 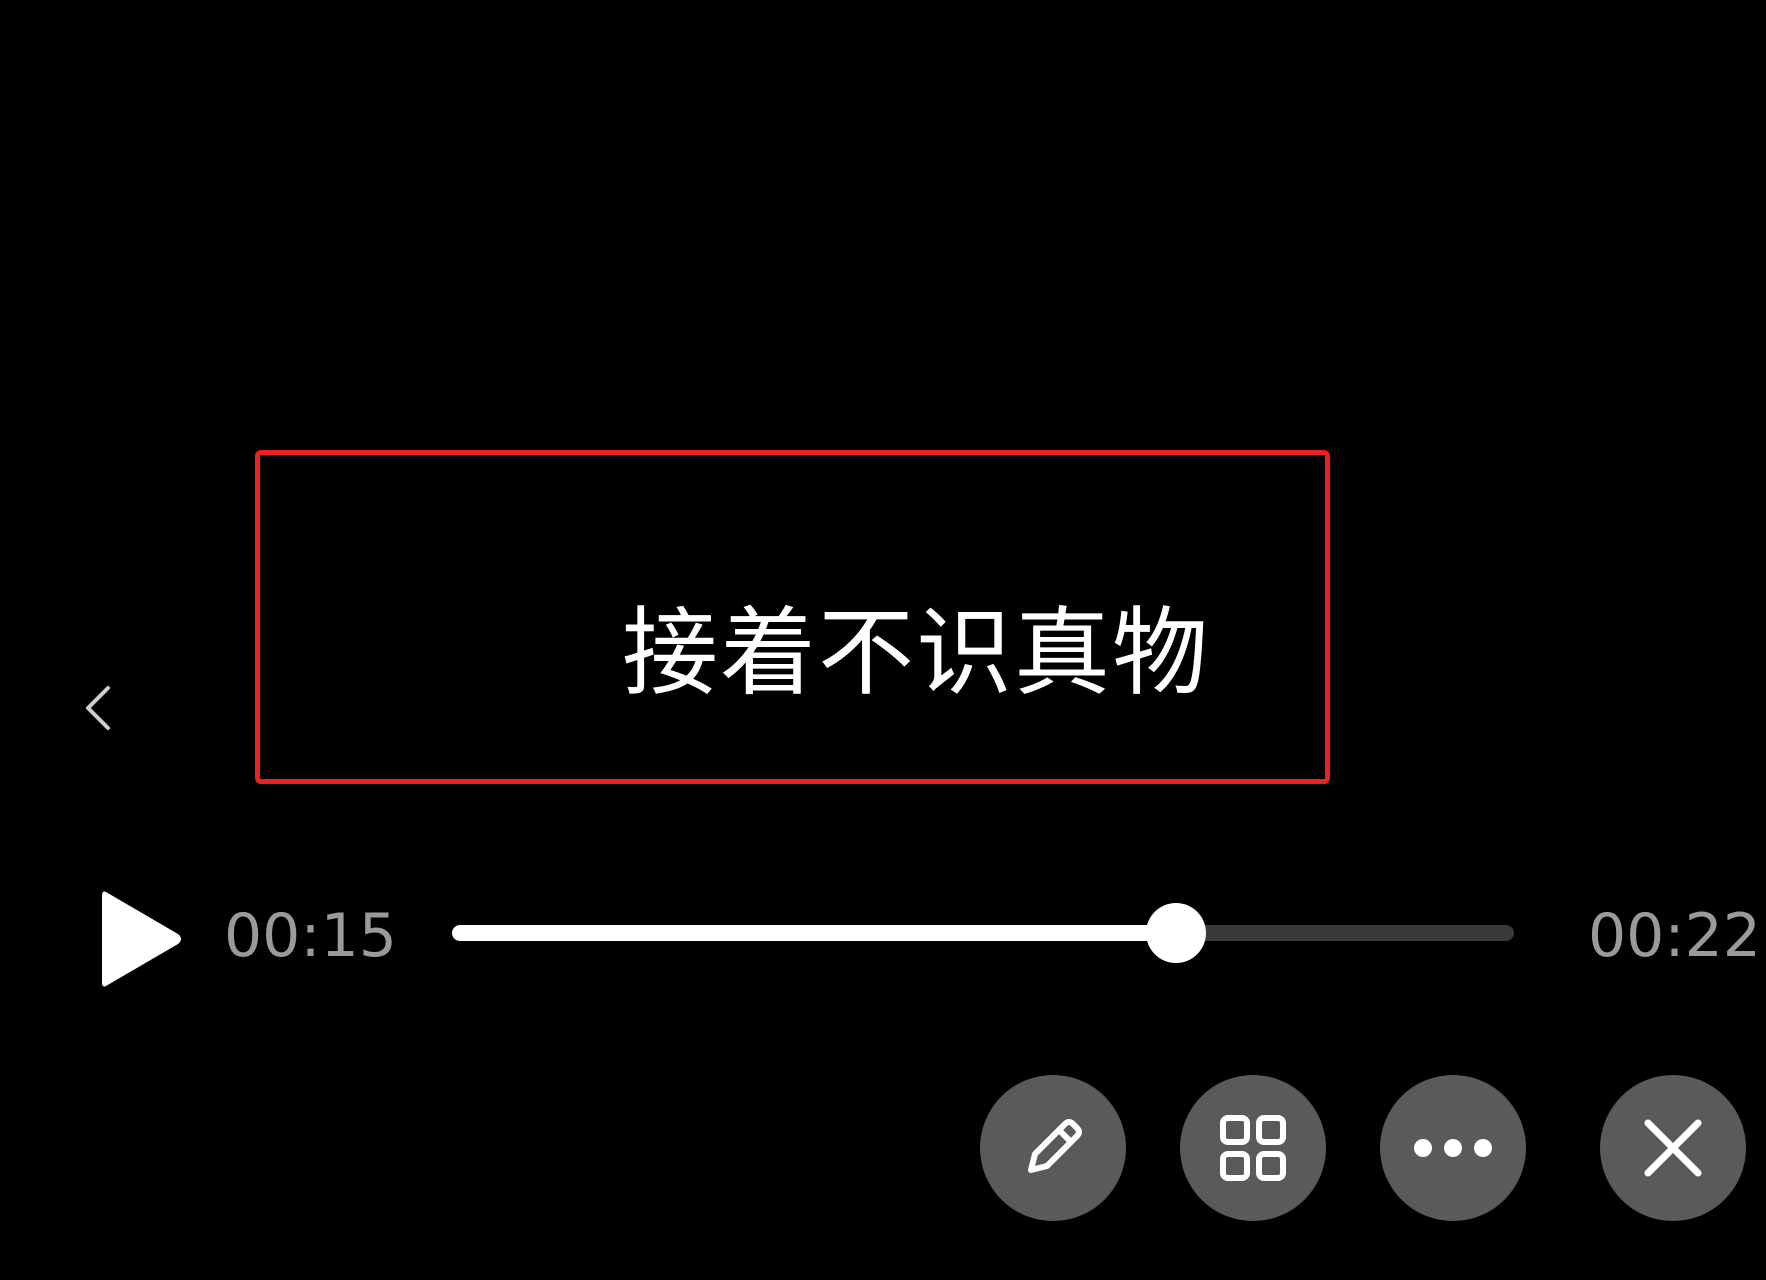 I want to click on more-dots-icon, so click(x=1453, y=1148).